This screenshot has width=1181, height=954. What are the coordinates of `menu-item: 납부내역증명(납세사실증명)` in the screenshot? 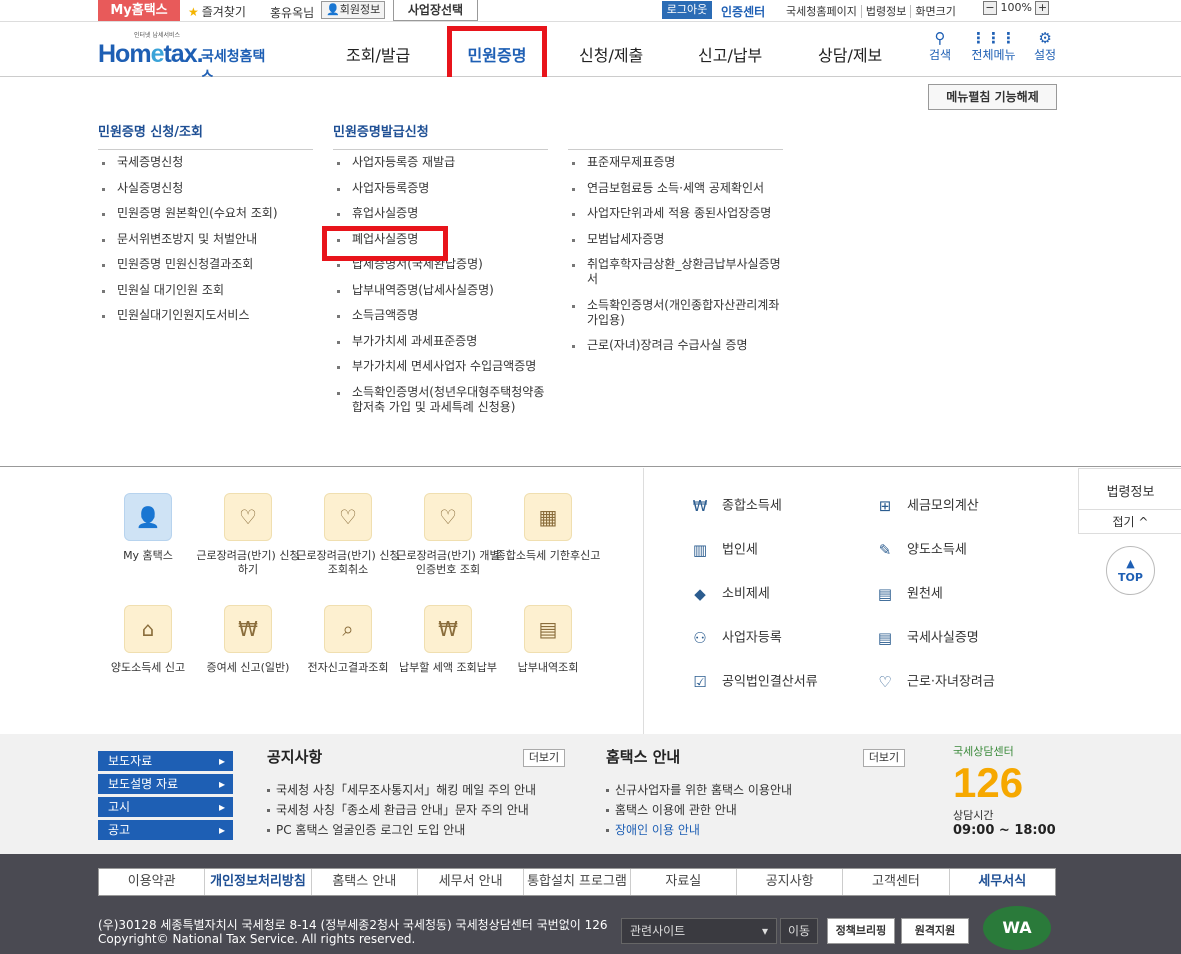 It's located at (440, 290).